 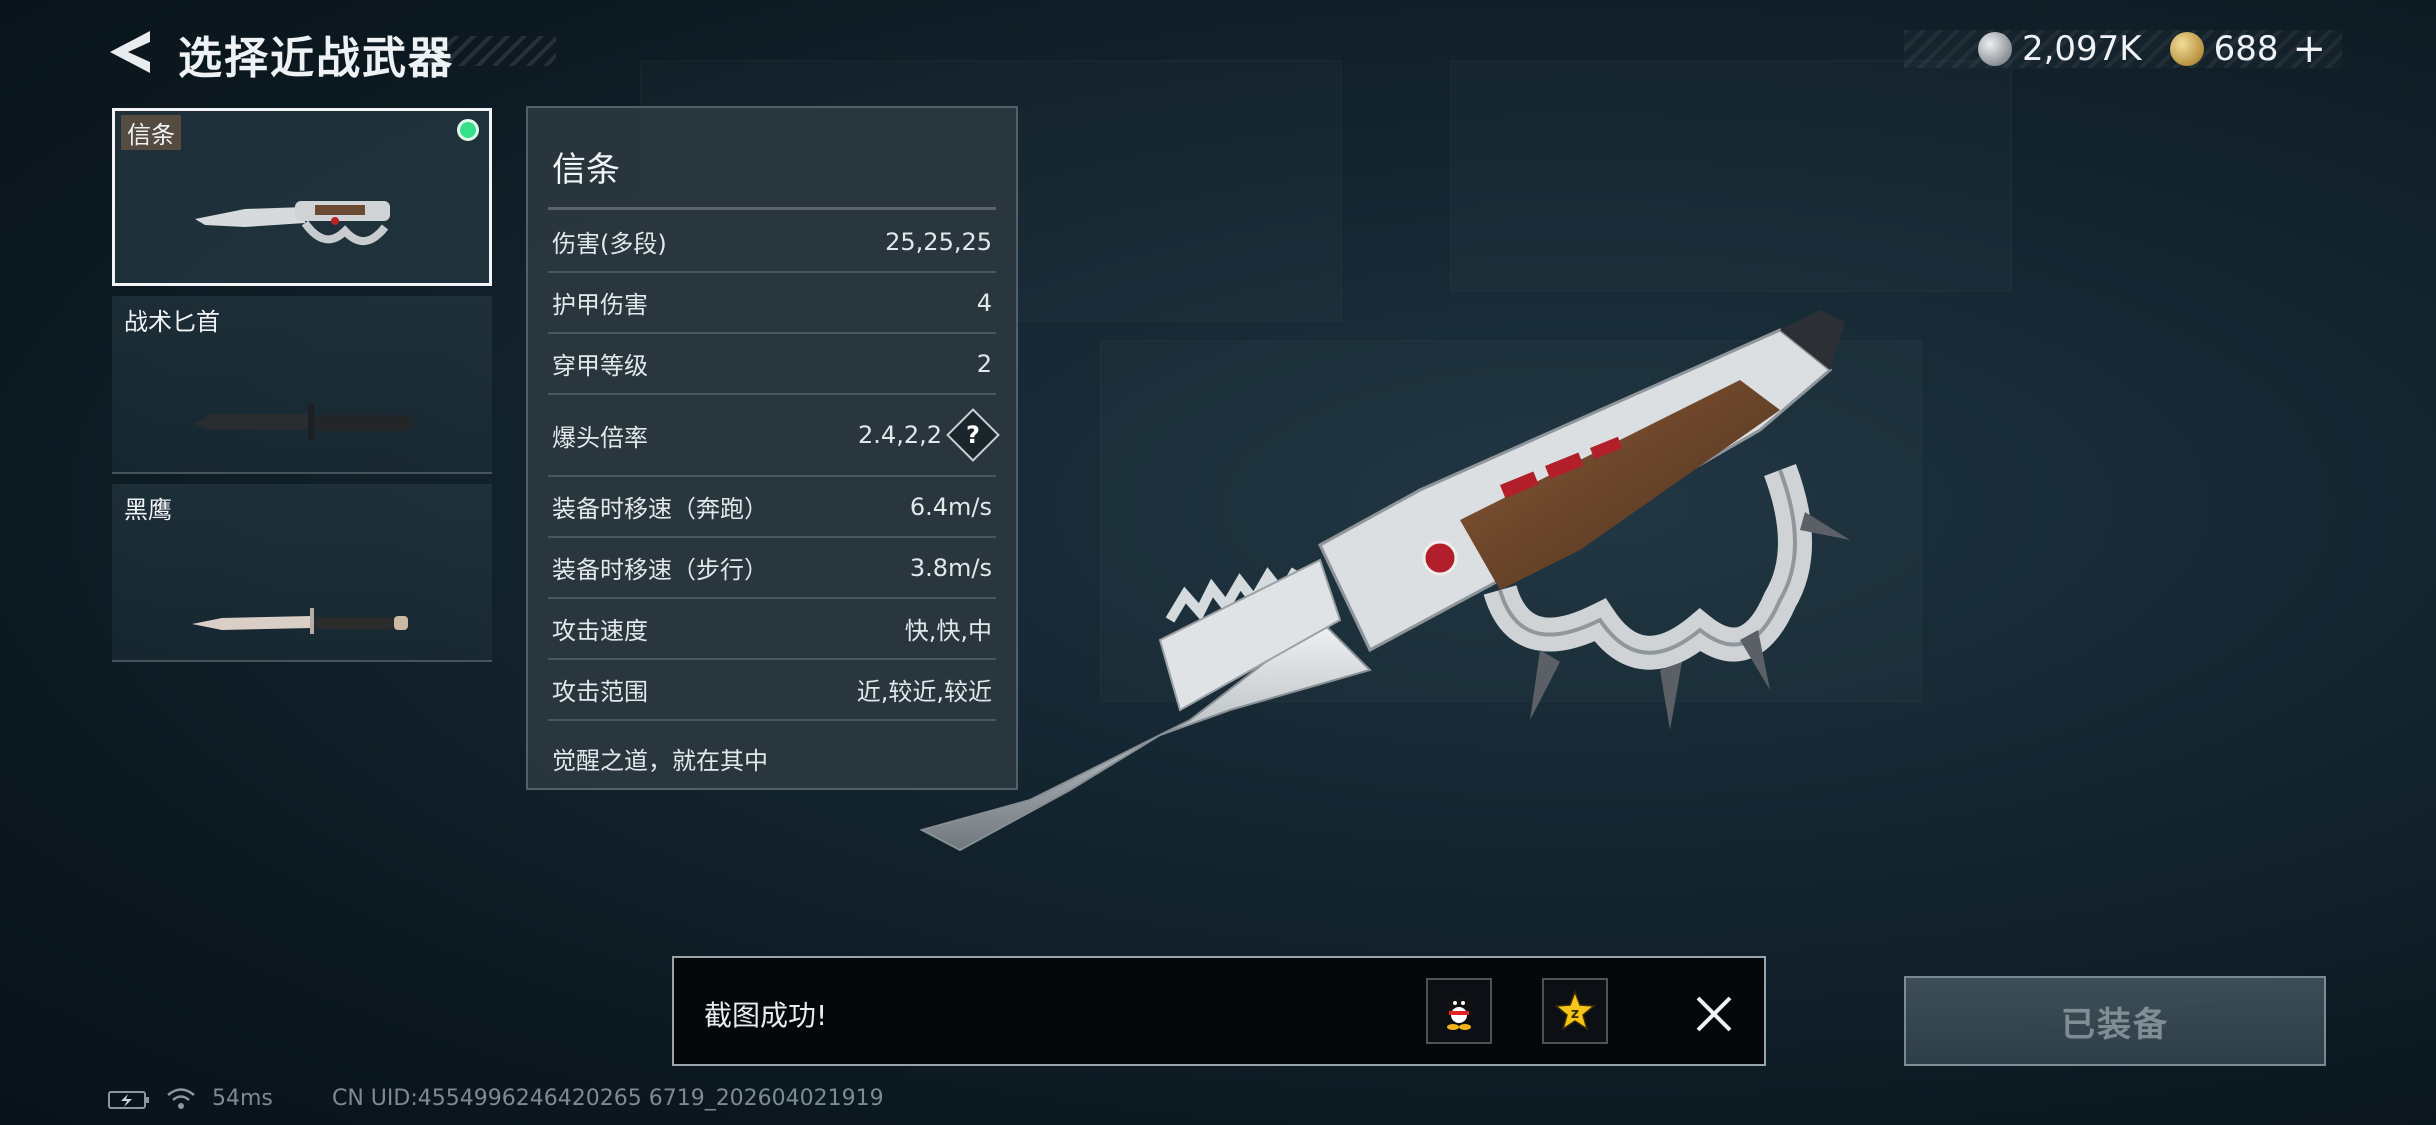 I want to click on stat-row-damage: 伤害(多段) 25,25,25, so click(x=772, y=242).